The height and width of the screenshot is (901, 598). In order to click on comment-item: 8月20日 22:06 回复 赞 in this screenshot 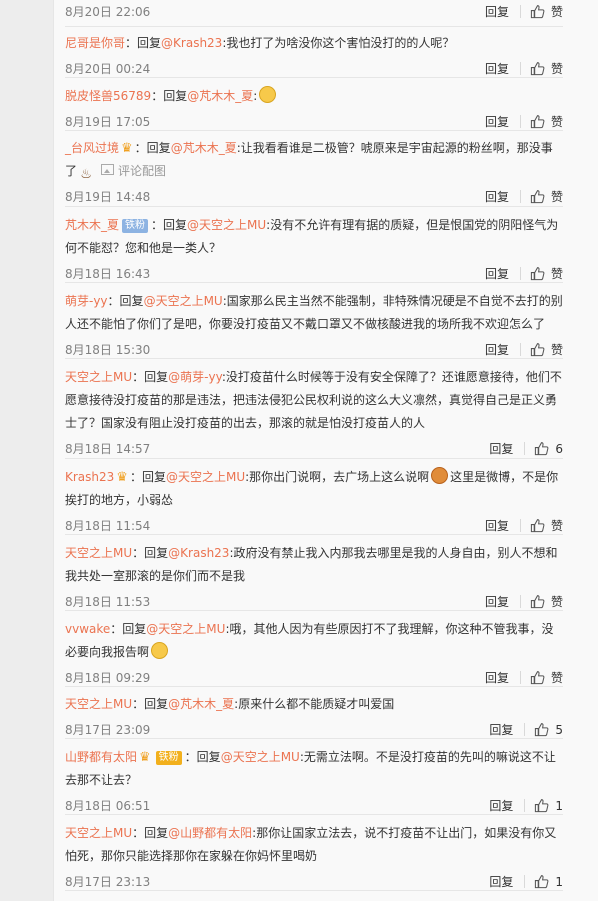, I will do `click(314, 13)`.